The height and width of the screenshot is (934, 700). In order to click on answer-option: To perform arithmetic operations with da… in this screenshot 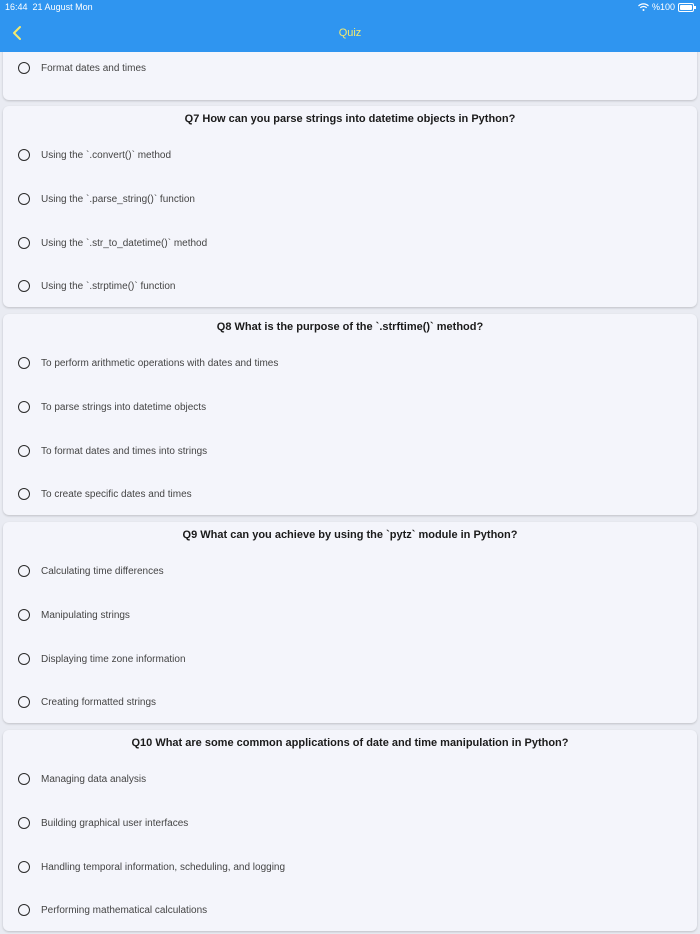, I will do `click(148, 363)`.